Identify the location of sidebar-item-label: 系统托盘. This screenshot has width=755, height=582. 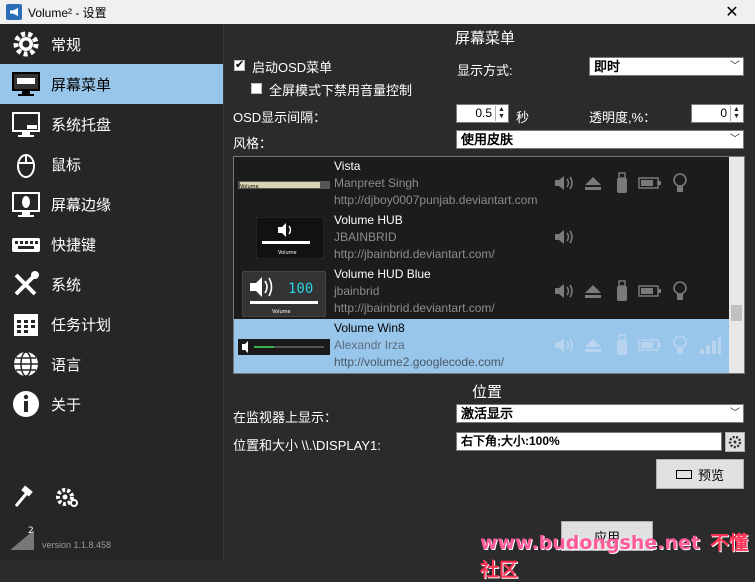
(81, 125).